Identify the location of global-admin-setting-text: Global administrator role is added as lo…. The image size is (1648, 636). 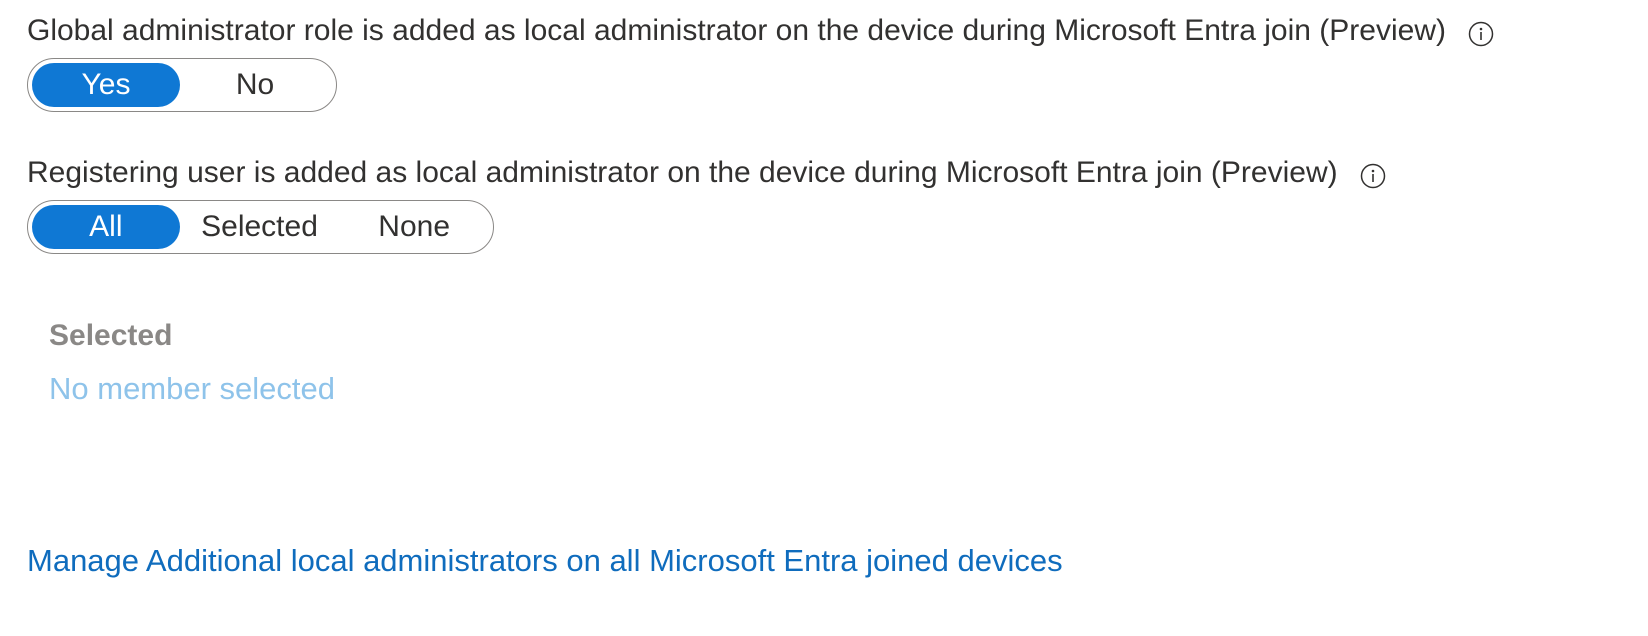
(736, 30).